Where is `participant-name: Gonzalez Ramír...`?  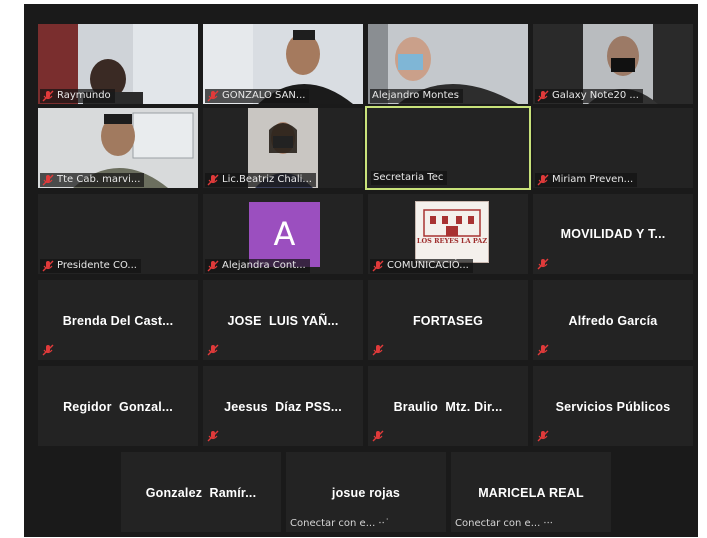
participant-name: Gonzalez Ramír... is located at coordinates (201, 493).